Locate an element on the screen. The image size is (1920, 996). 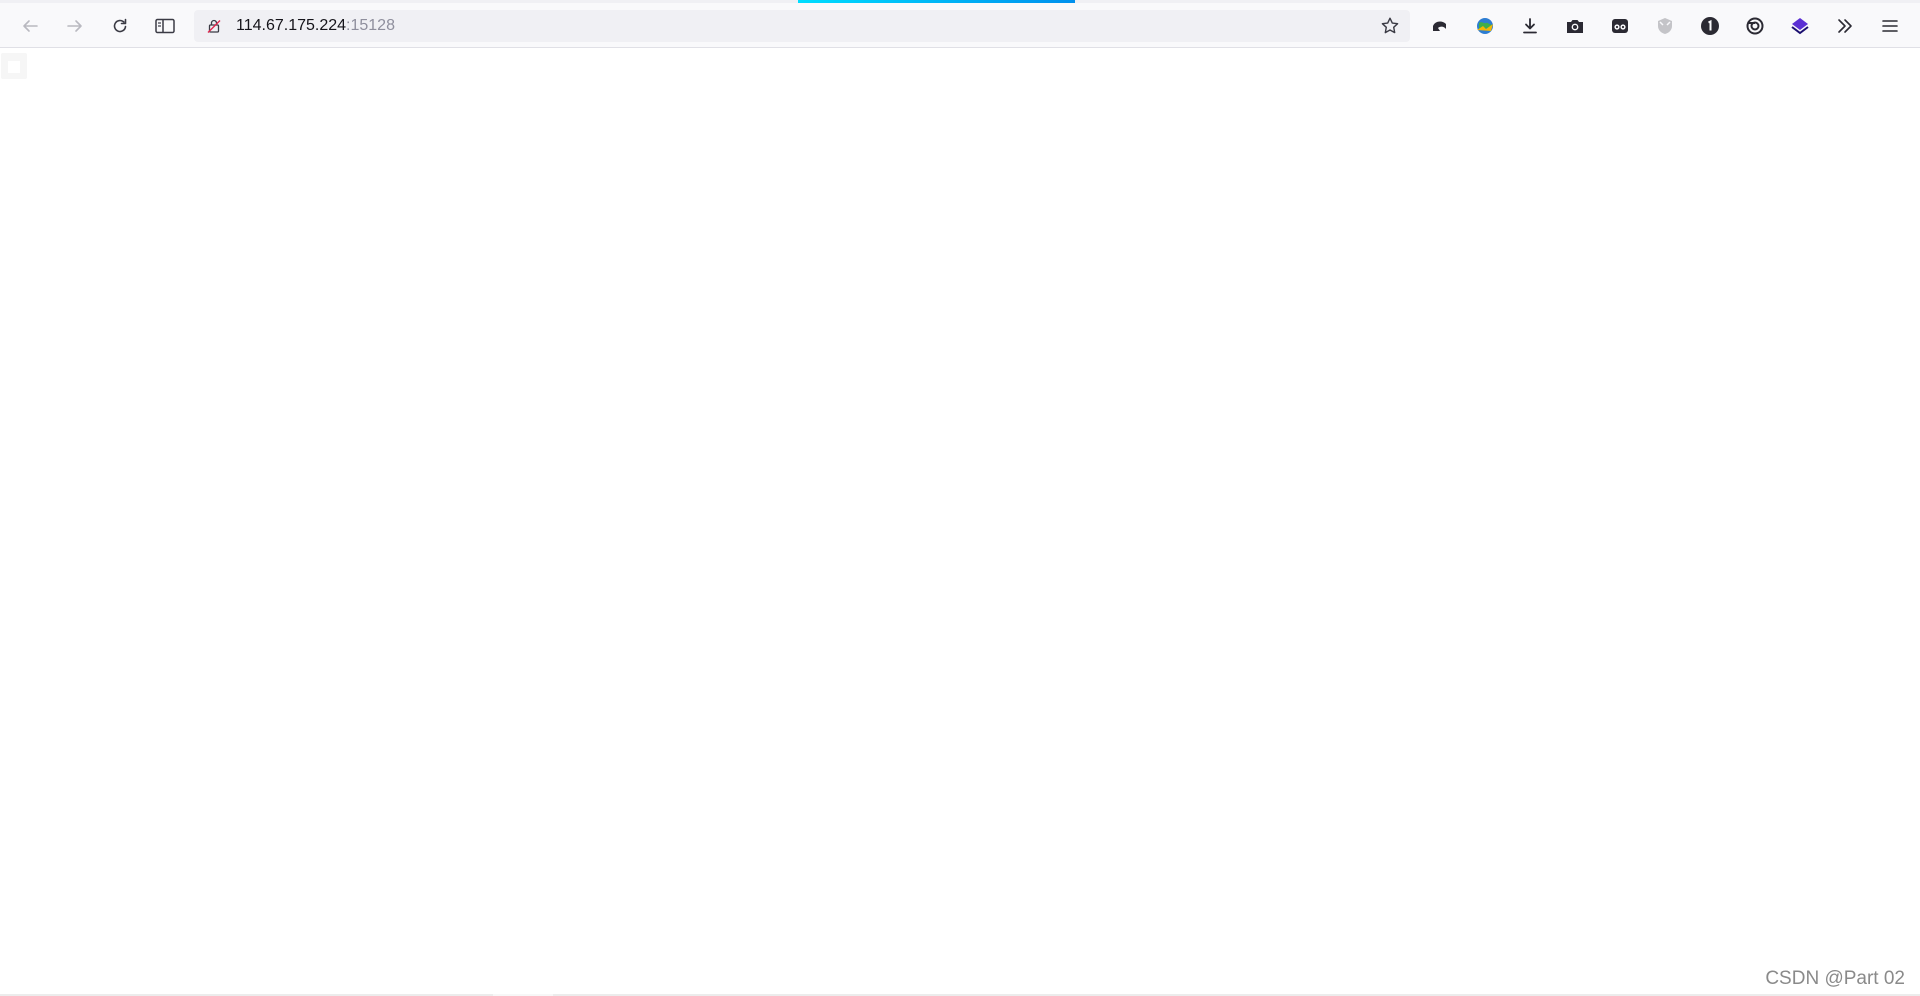
password-manager-icon is located at coordinates (1710, 26).